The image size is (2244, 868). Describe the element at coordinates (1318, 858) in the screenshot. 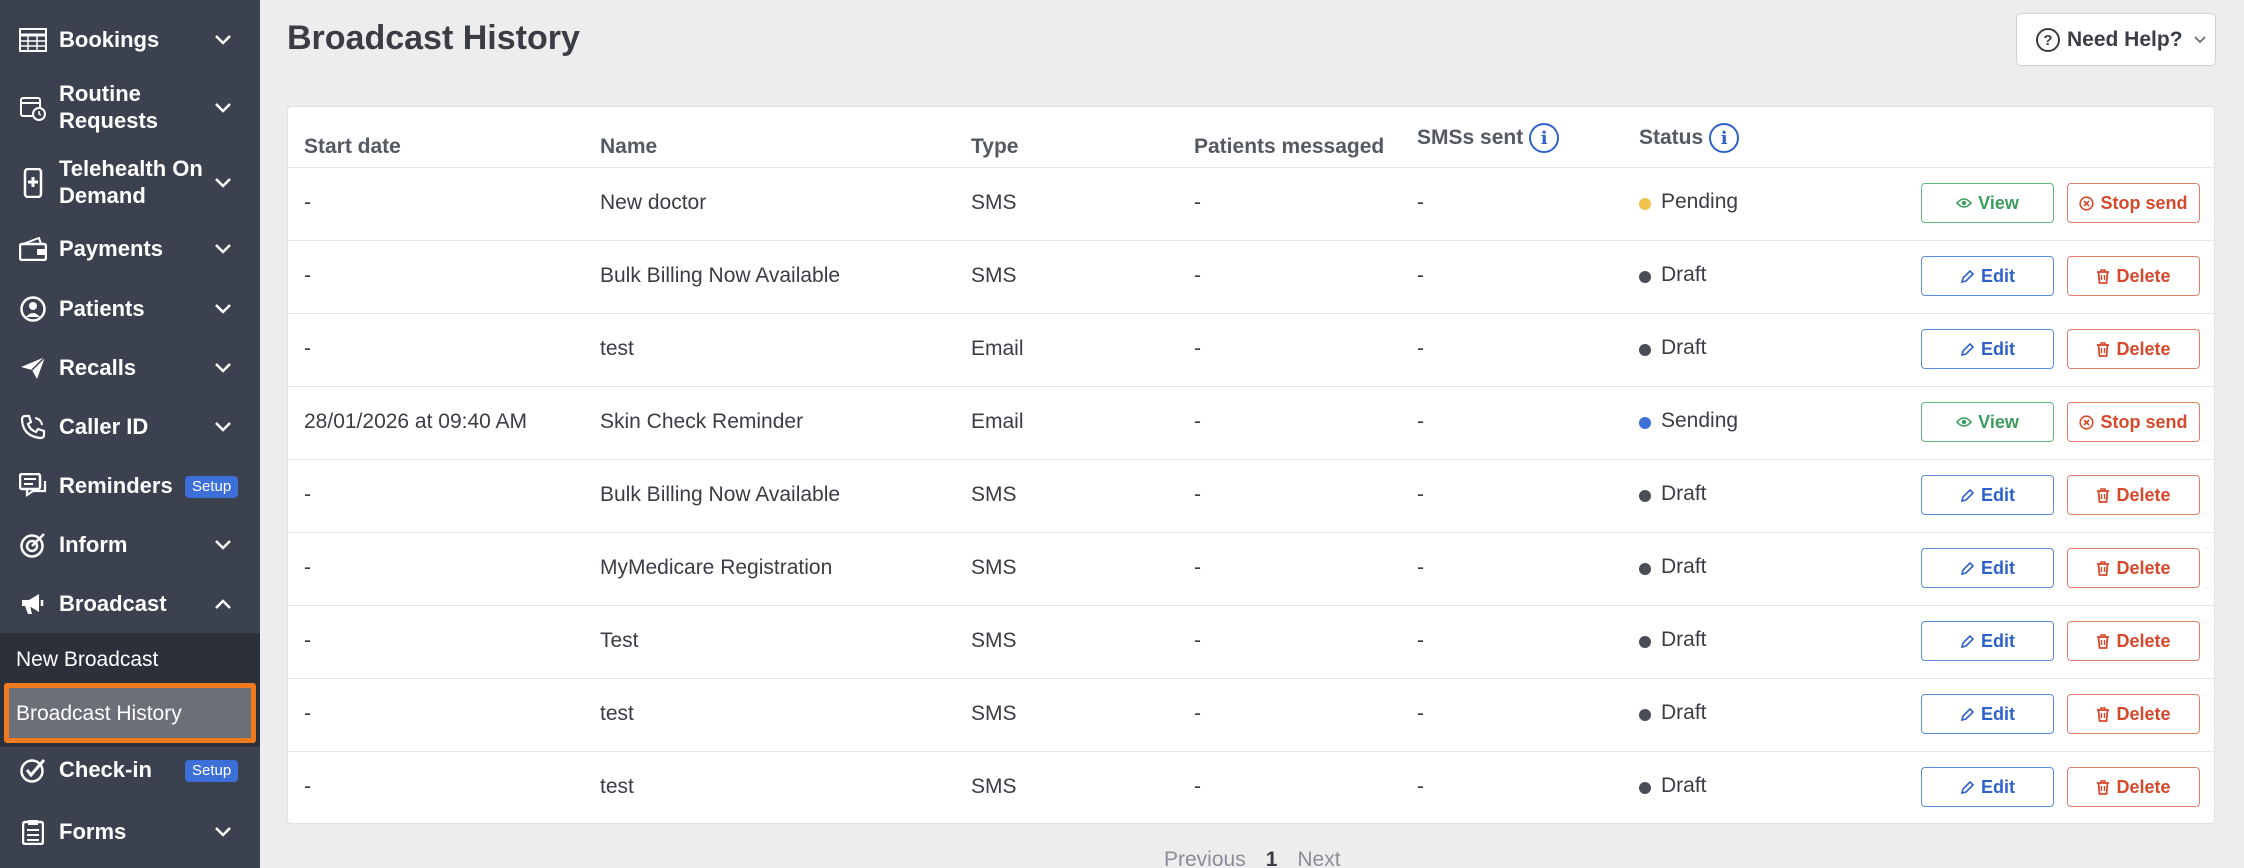

I see `next-page-button: Next` at that location.